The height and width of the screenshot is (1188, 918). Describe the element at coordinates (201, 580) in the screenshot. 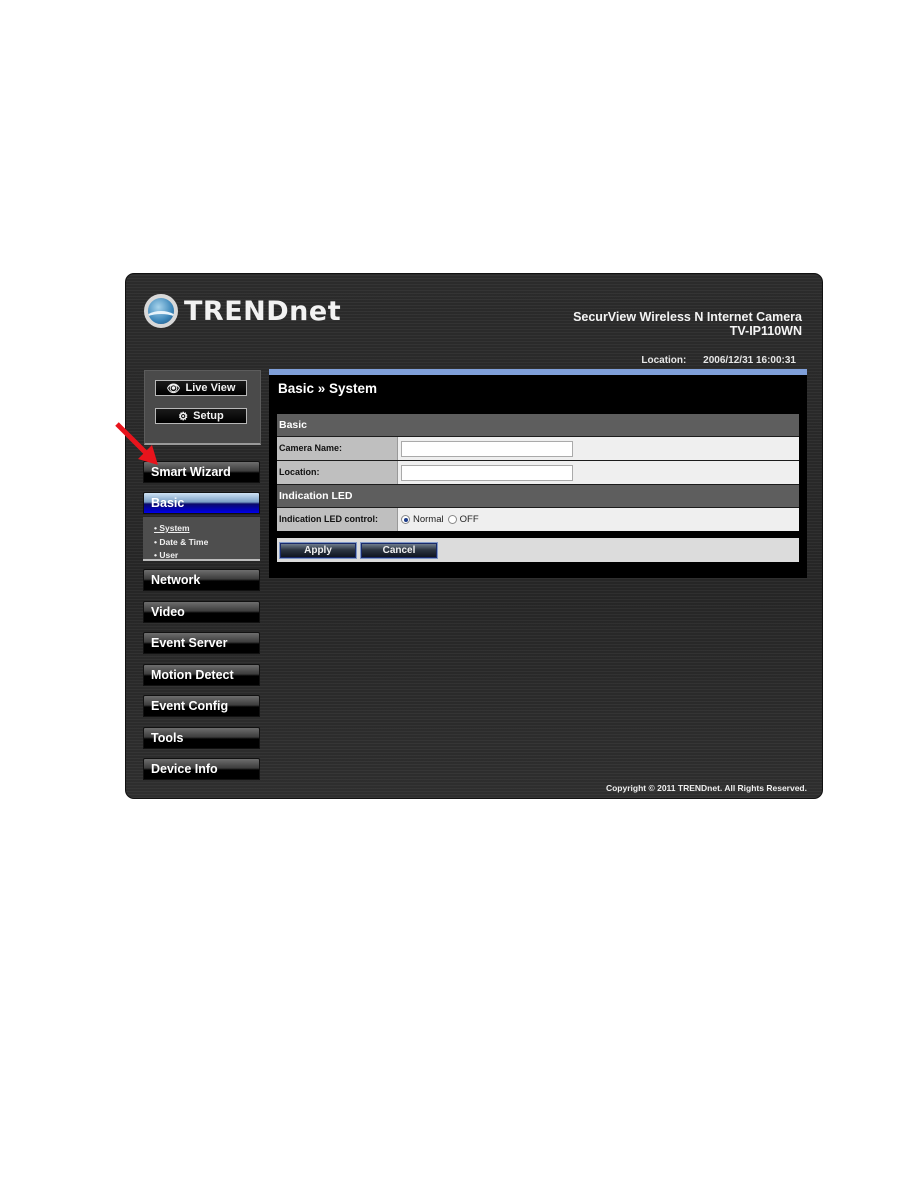

I see `menu-network: Network` at that location.